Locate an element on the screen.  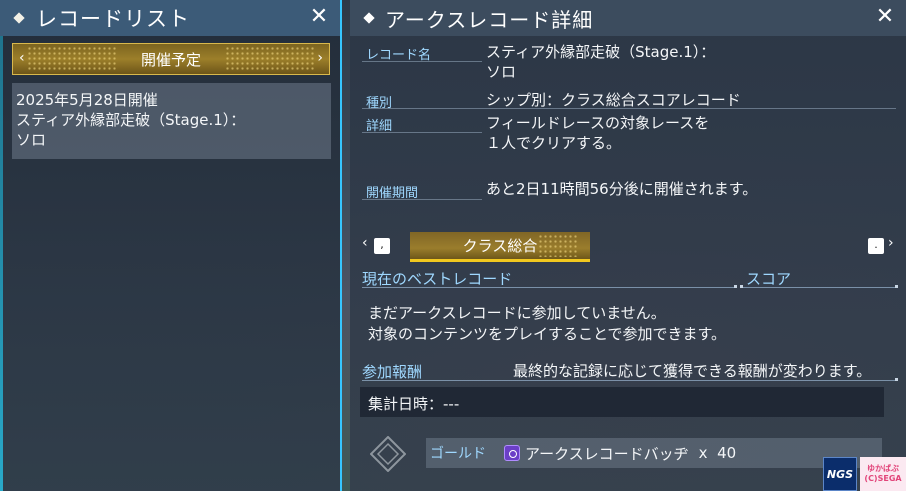
message-line: 対象のコンテンツをプレイすることで参加できます。 is located at coordinates (547, 334).